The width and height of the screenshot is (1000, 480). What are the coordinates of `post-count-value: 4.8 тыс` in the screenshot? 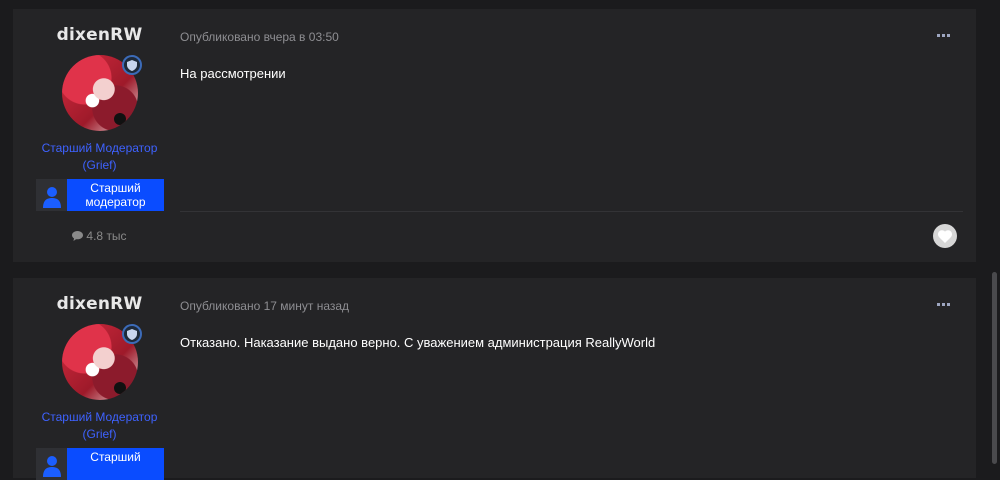 It's located at (106, 236).